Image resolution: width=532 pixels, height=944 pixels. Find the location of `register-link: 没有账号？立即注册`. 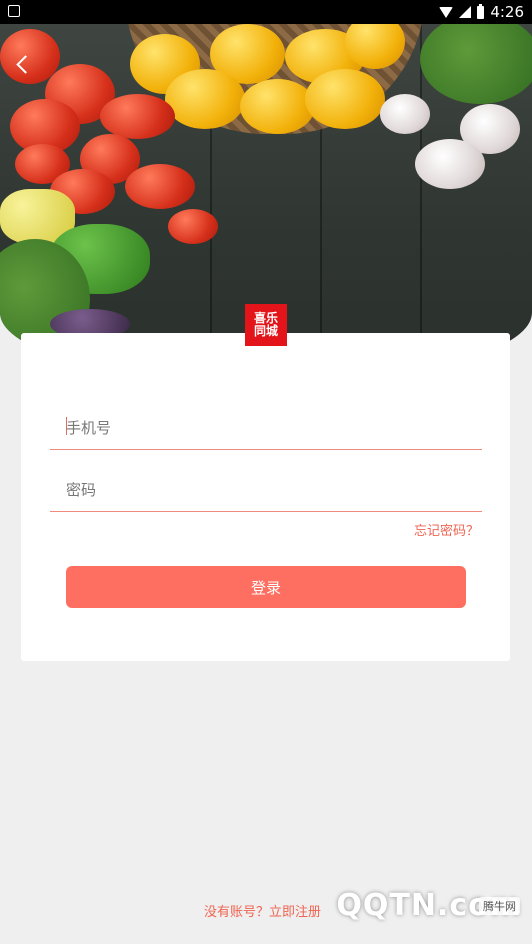

register-link: 没有账号？立即注册 is located at coordinates (262, 910).